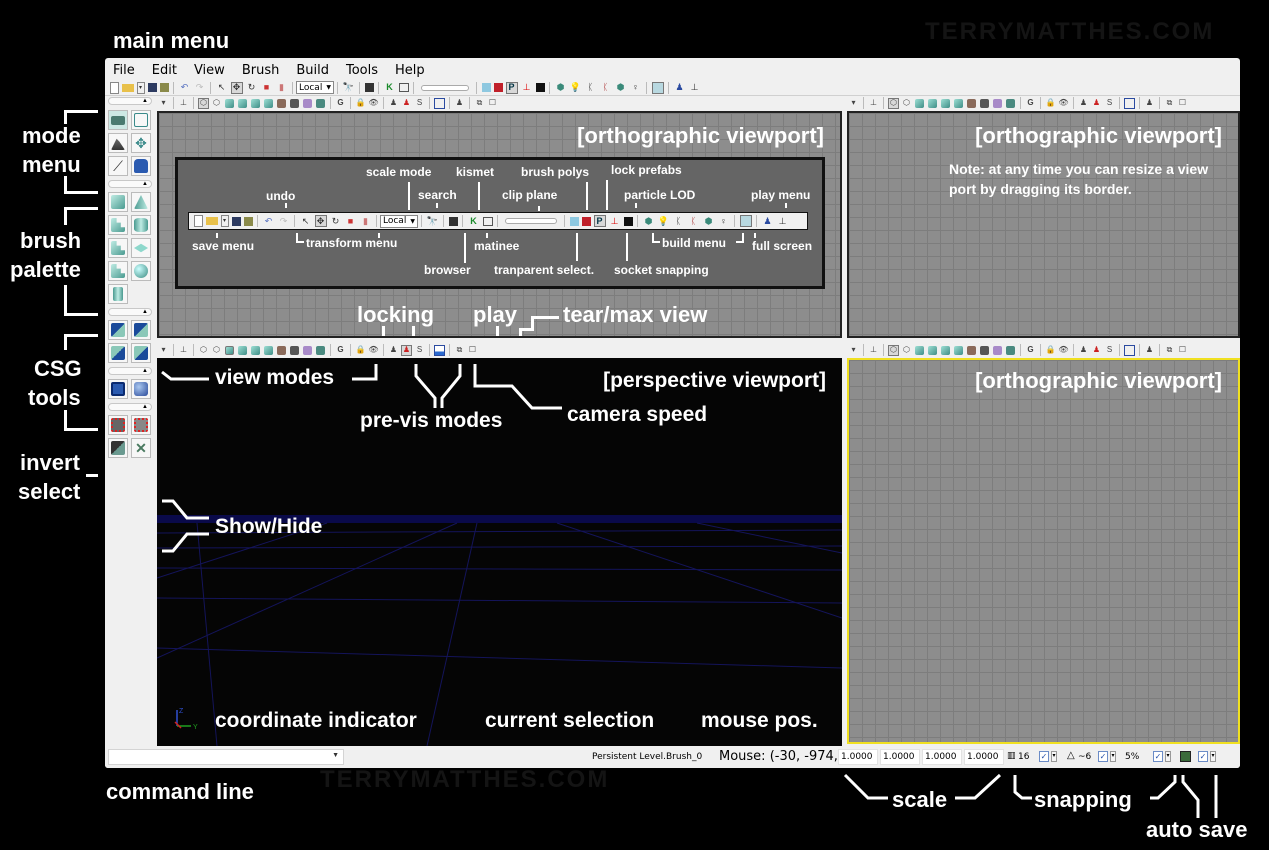  Describe the element at coordinates (130, 407) in the screenshot. I see `showhide-collapse-toggle: ▲` at that location.